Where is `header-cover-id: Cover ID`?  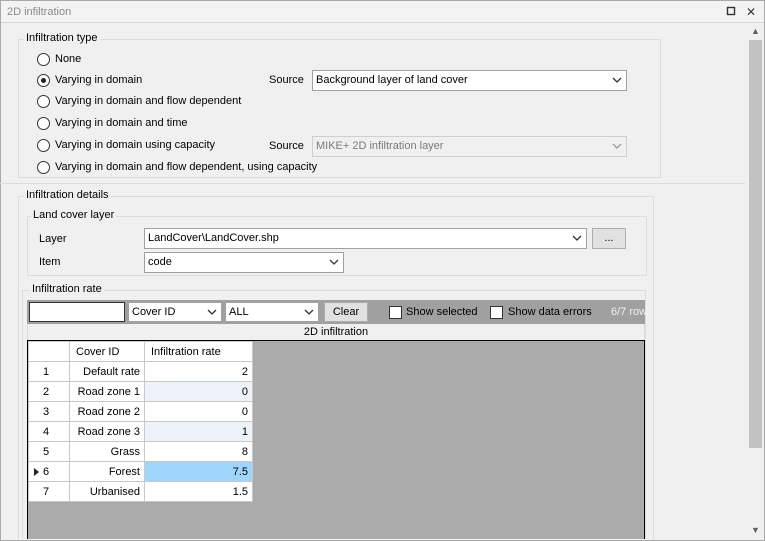
header-cover-id: Cover ID is located at coordinates (107, 351).